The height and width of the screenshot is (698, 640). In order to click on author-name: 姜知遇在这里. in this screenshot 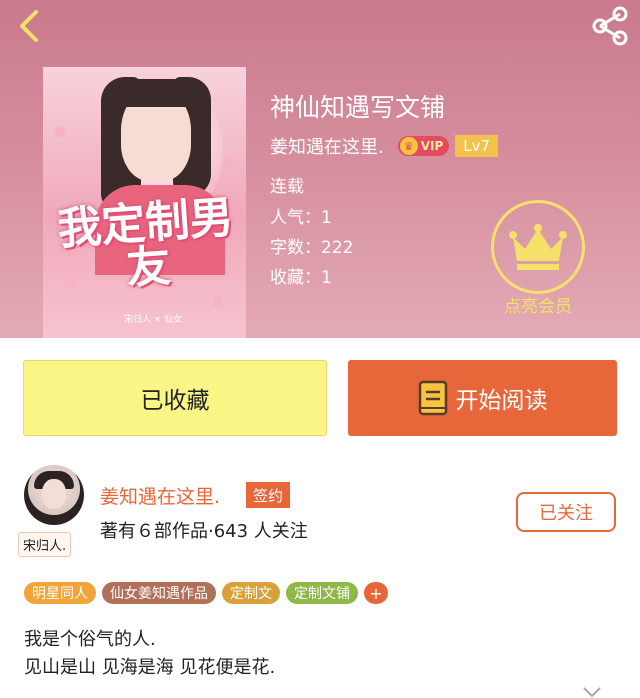, I will do `click(160, 495)`.